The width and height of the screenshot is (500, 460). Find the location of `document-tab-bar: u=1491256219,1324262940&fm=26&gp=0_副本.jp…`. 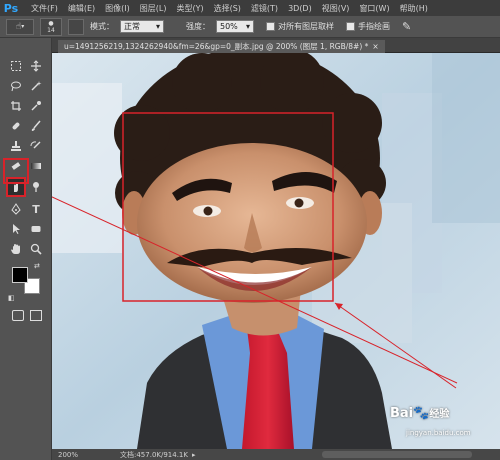

document-tab-bar: u=1491256219,1324262940&fm=26&gp=0_副本.jp… is located at coordinates (276, 45).